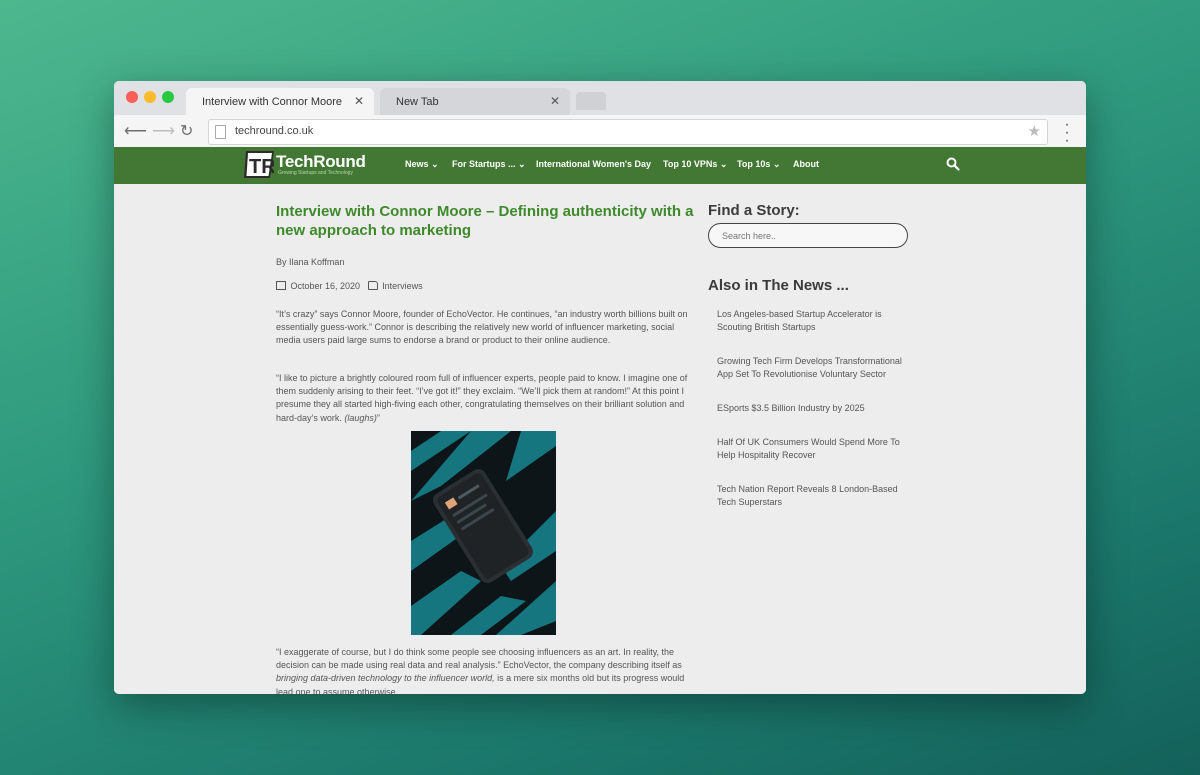 The image size is (1200, 775). Describe the element at coordinates (1034, 131) in the screenshot. I see `bookmark-star-icon: ★` at that location.